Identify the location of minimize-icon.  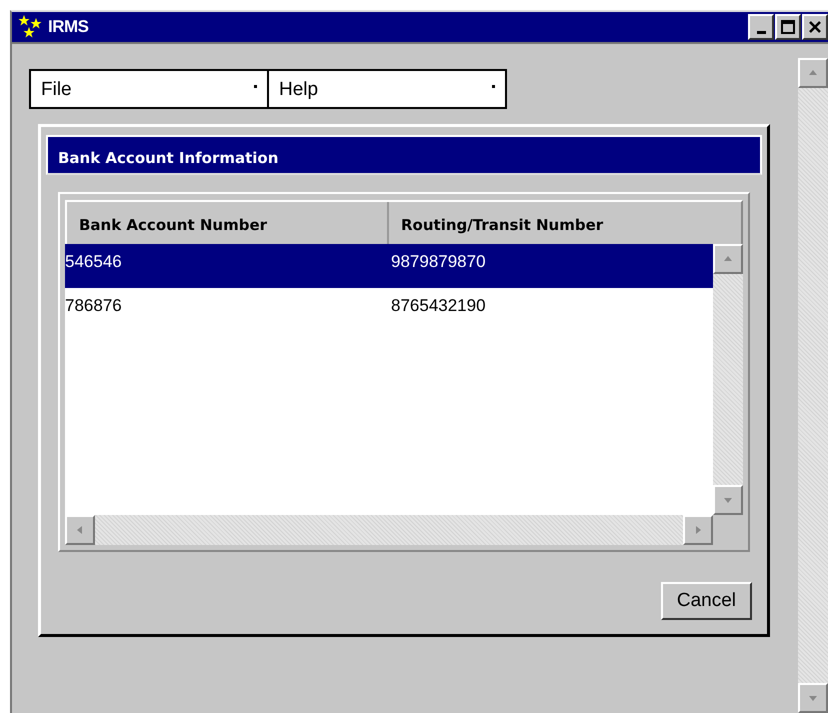
(761, 32).